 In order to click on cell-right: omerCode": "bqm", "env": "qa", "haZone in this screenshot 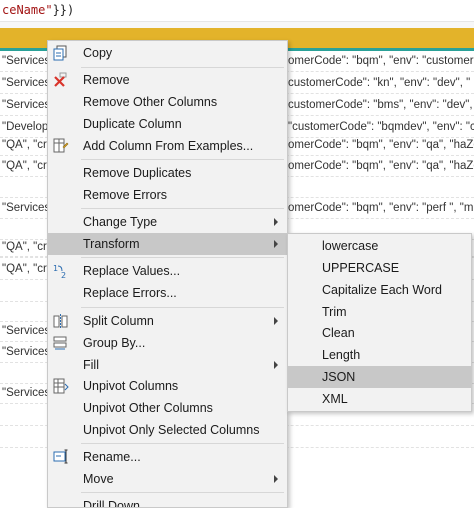, I will do `click(381, 145)`.